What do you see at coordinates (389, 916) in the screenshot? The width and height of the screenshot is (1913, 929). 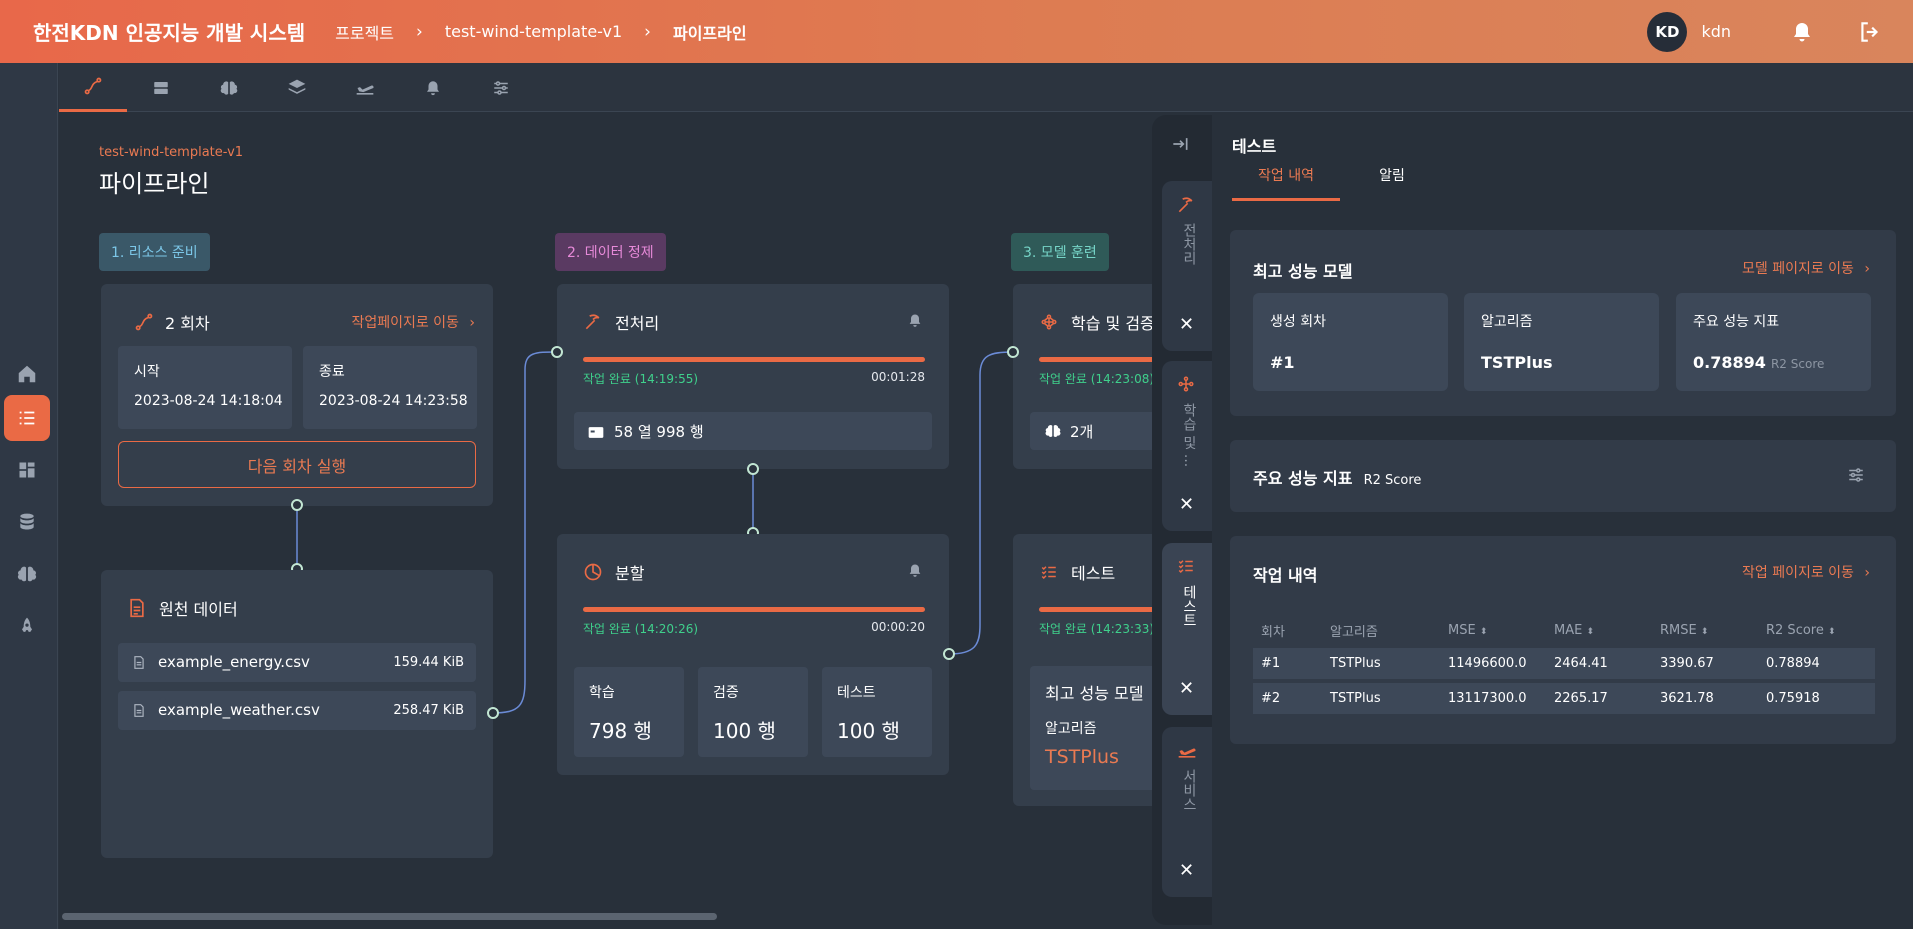 I see `horizontal-scrollbar` at bounding box center [389, 916].